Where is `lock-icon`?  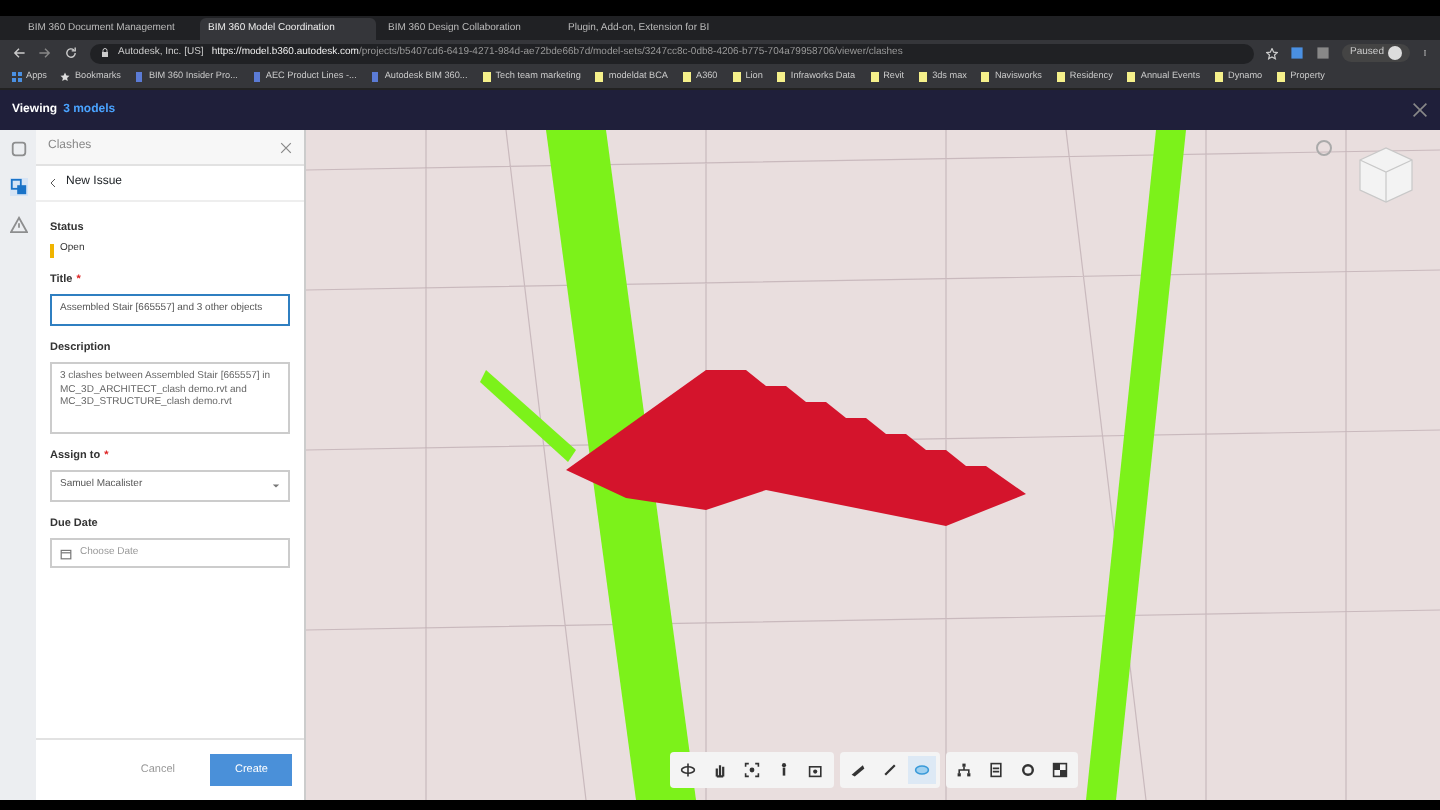 lock-icon is located at coordinates (105, 53).